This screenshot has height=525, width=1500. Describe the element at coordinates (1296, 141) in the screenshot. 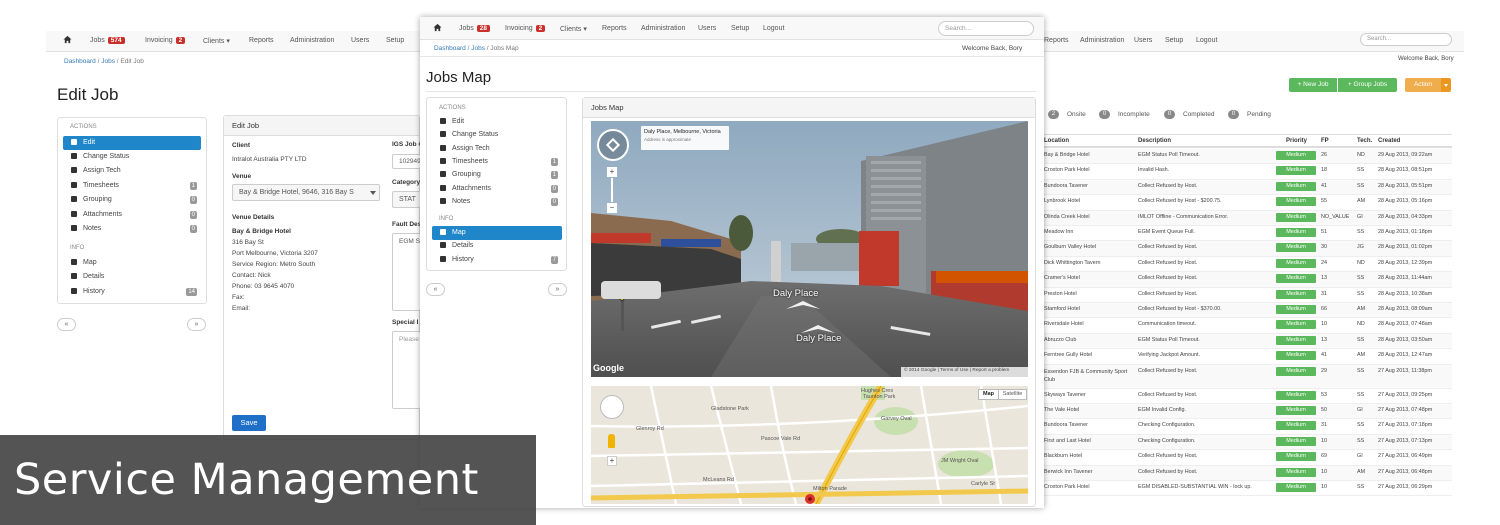

I see `col-priority: Priority` at that location.